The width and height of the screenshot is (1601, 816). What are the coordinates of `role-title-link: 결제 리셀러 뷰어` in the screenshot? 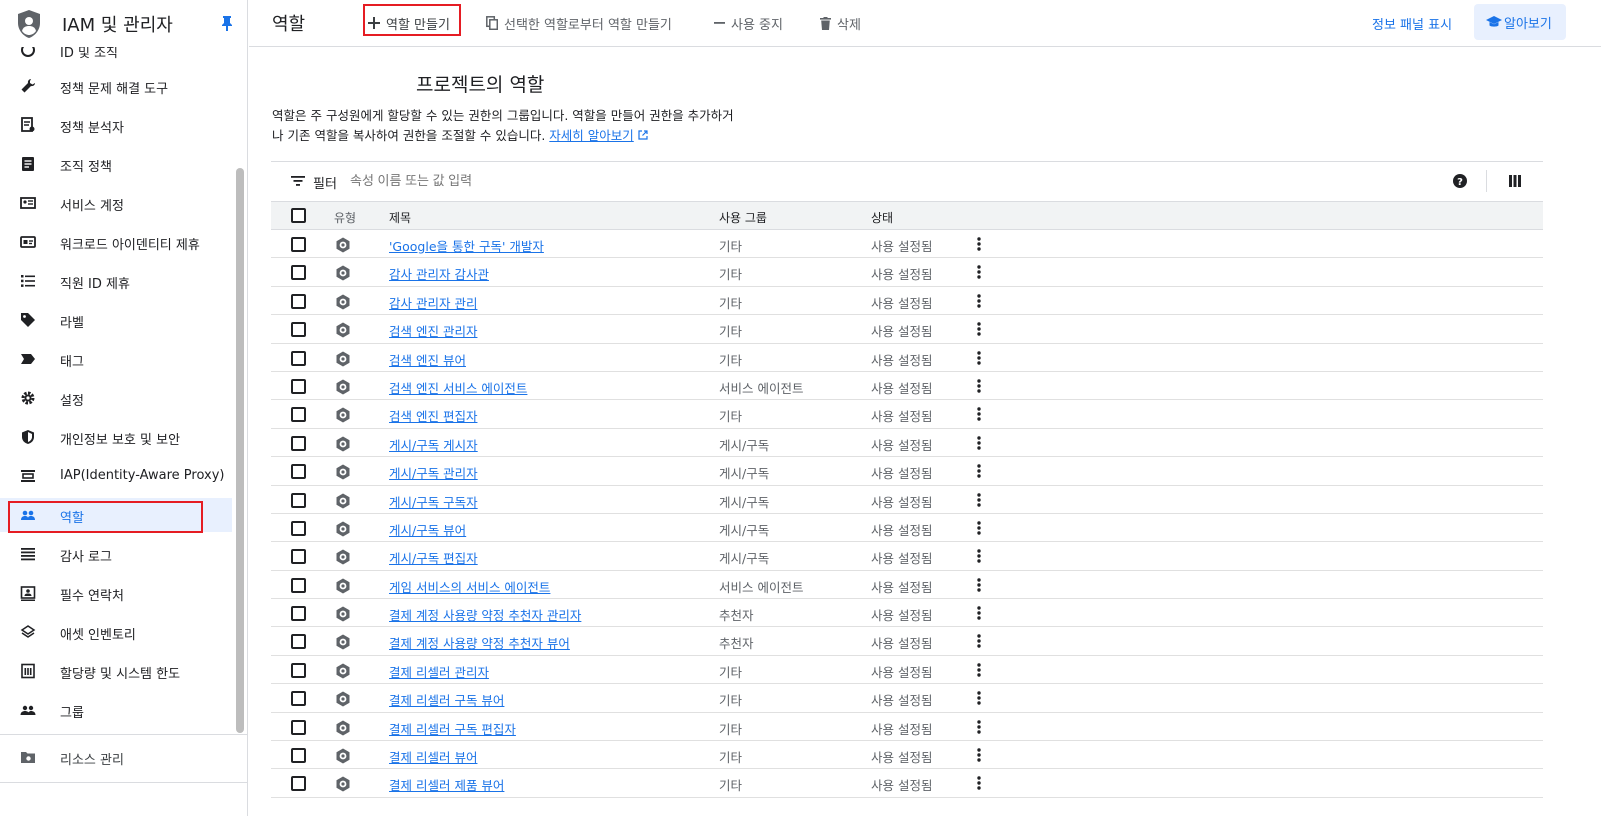 It's located at (433, 756).